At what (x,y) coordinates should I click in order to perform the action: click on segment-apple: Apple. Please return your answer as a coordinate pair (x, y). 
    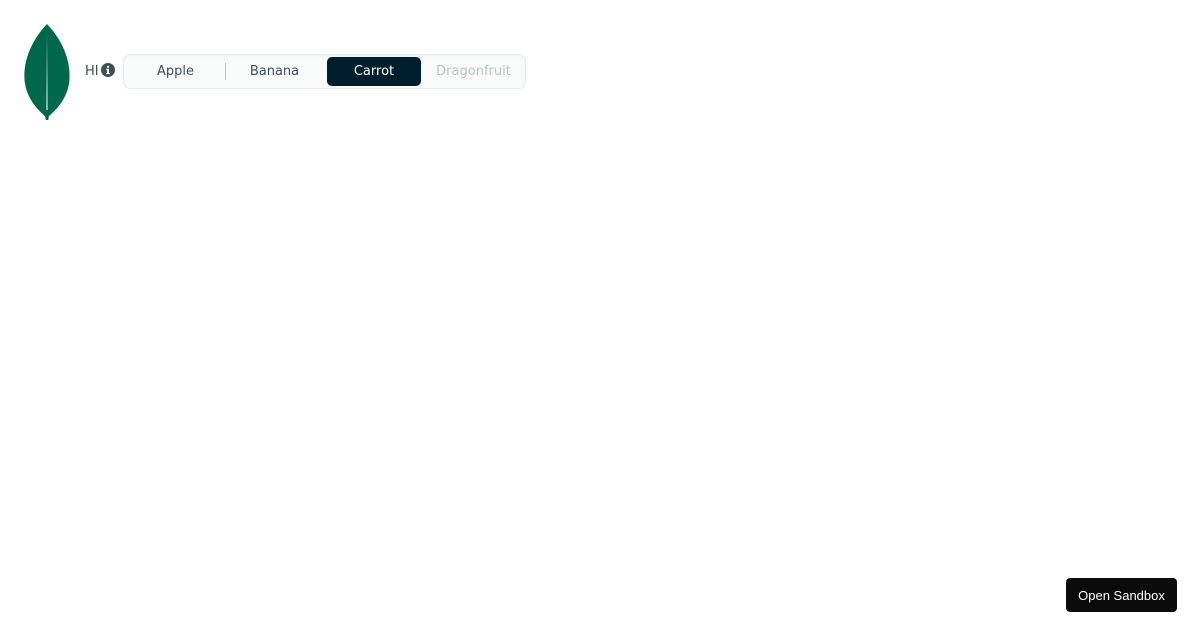
    Looking at the image, I should click on (175, 71).